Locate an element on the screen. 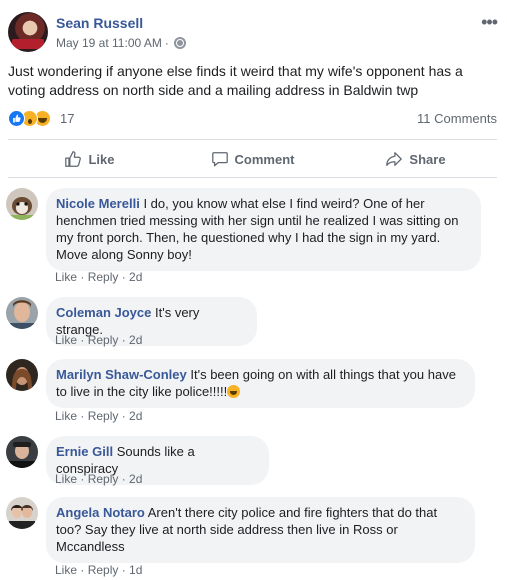 The width and height of the screenshot is (507, 580). comment-actions: Like · Reply · 1d is located at coordinates (99, 570).